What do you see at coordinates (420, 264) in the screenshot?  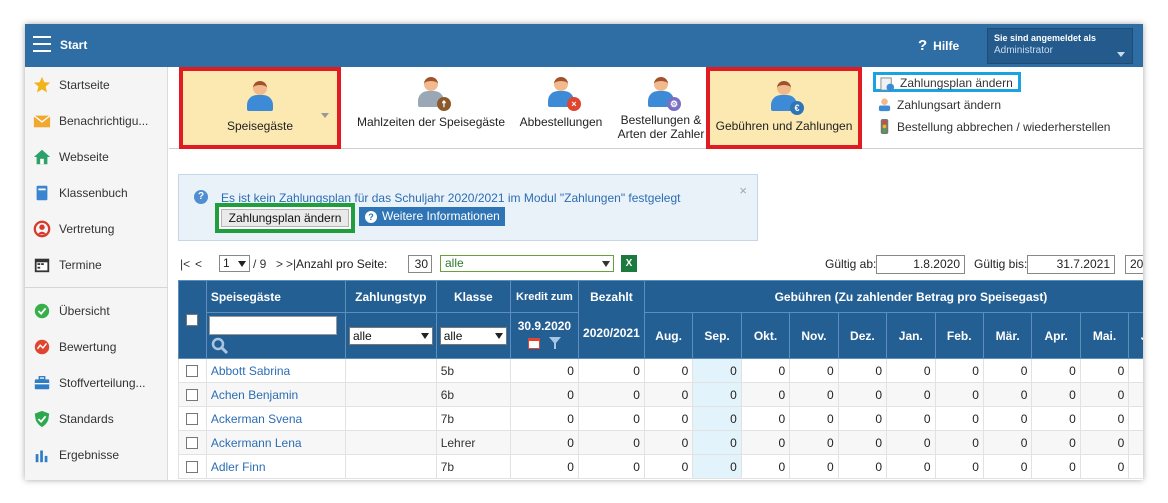 I see `per-page-input: 30` at bounding box center [420, 264].